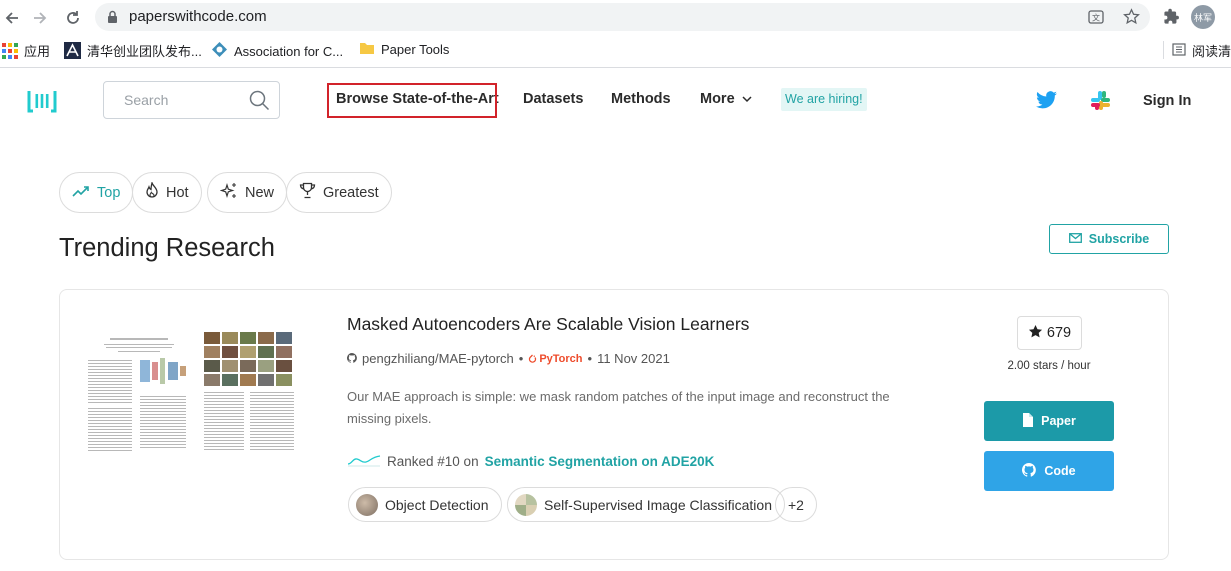 This screenshot has height=571, width=1231. I want to click on trophy-icon, so click(307, 192).